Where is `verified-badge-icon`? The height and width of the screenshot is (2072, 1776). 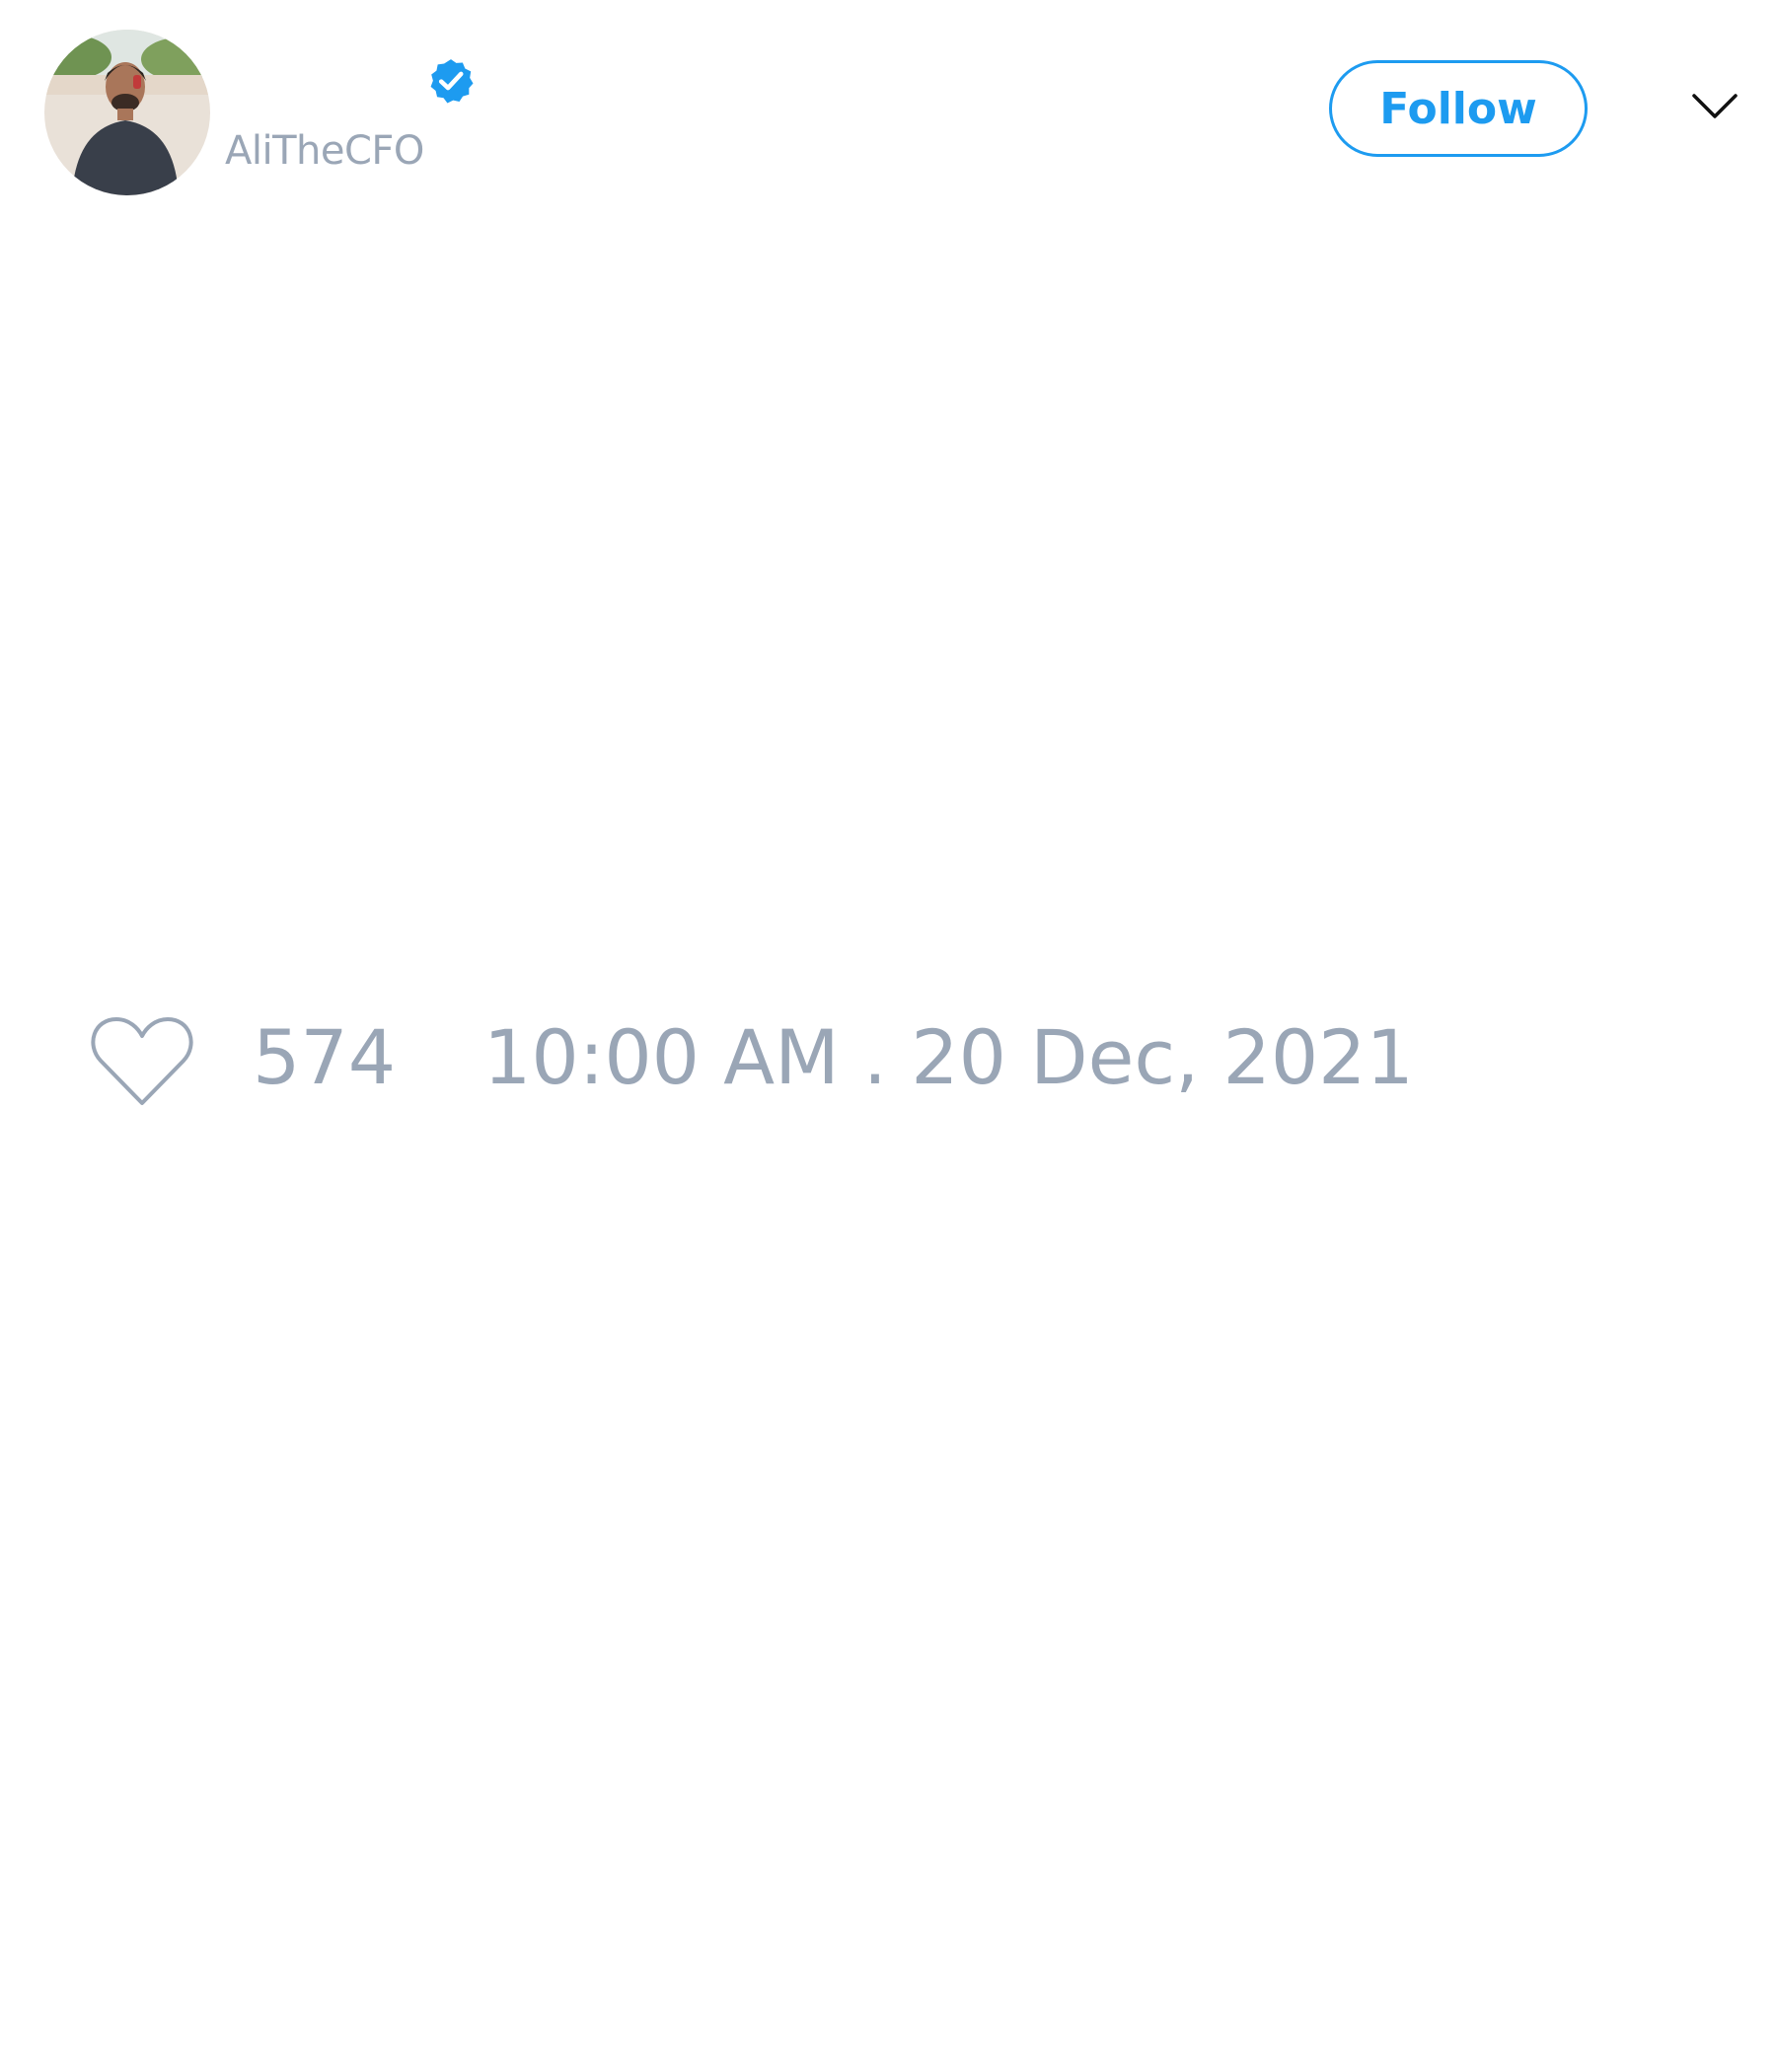
verified-badge-icon is located at coordinates (452, 81).